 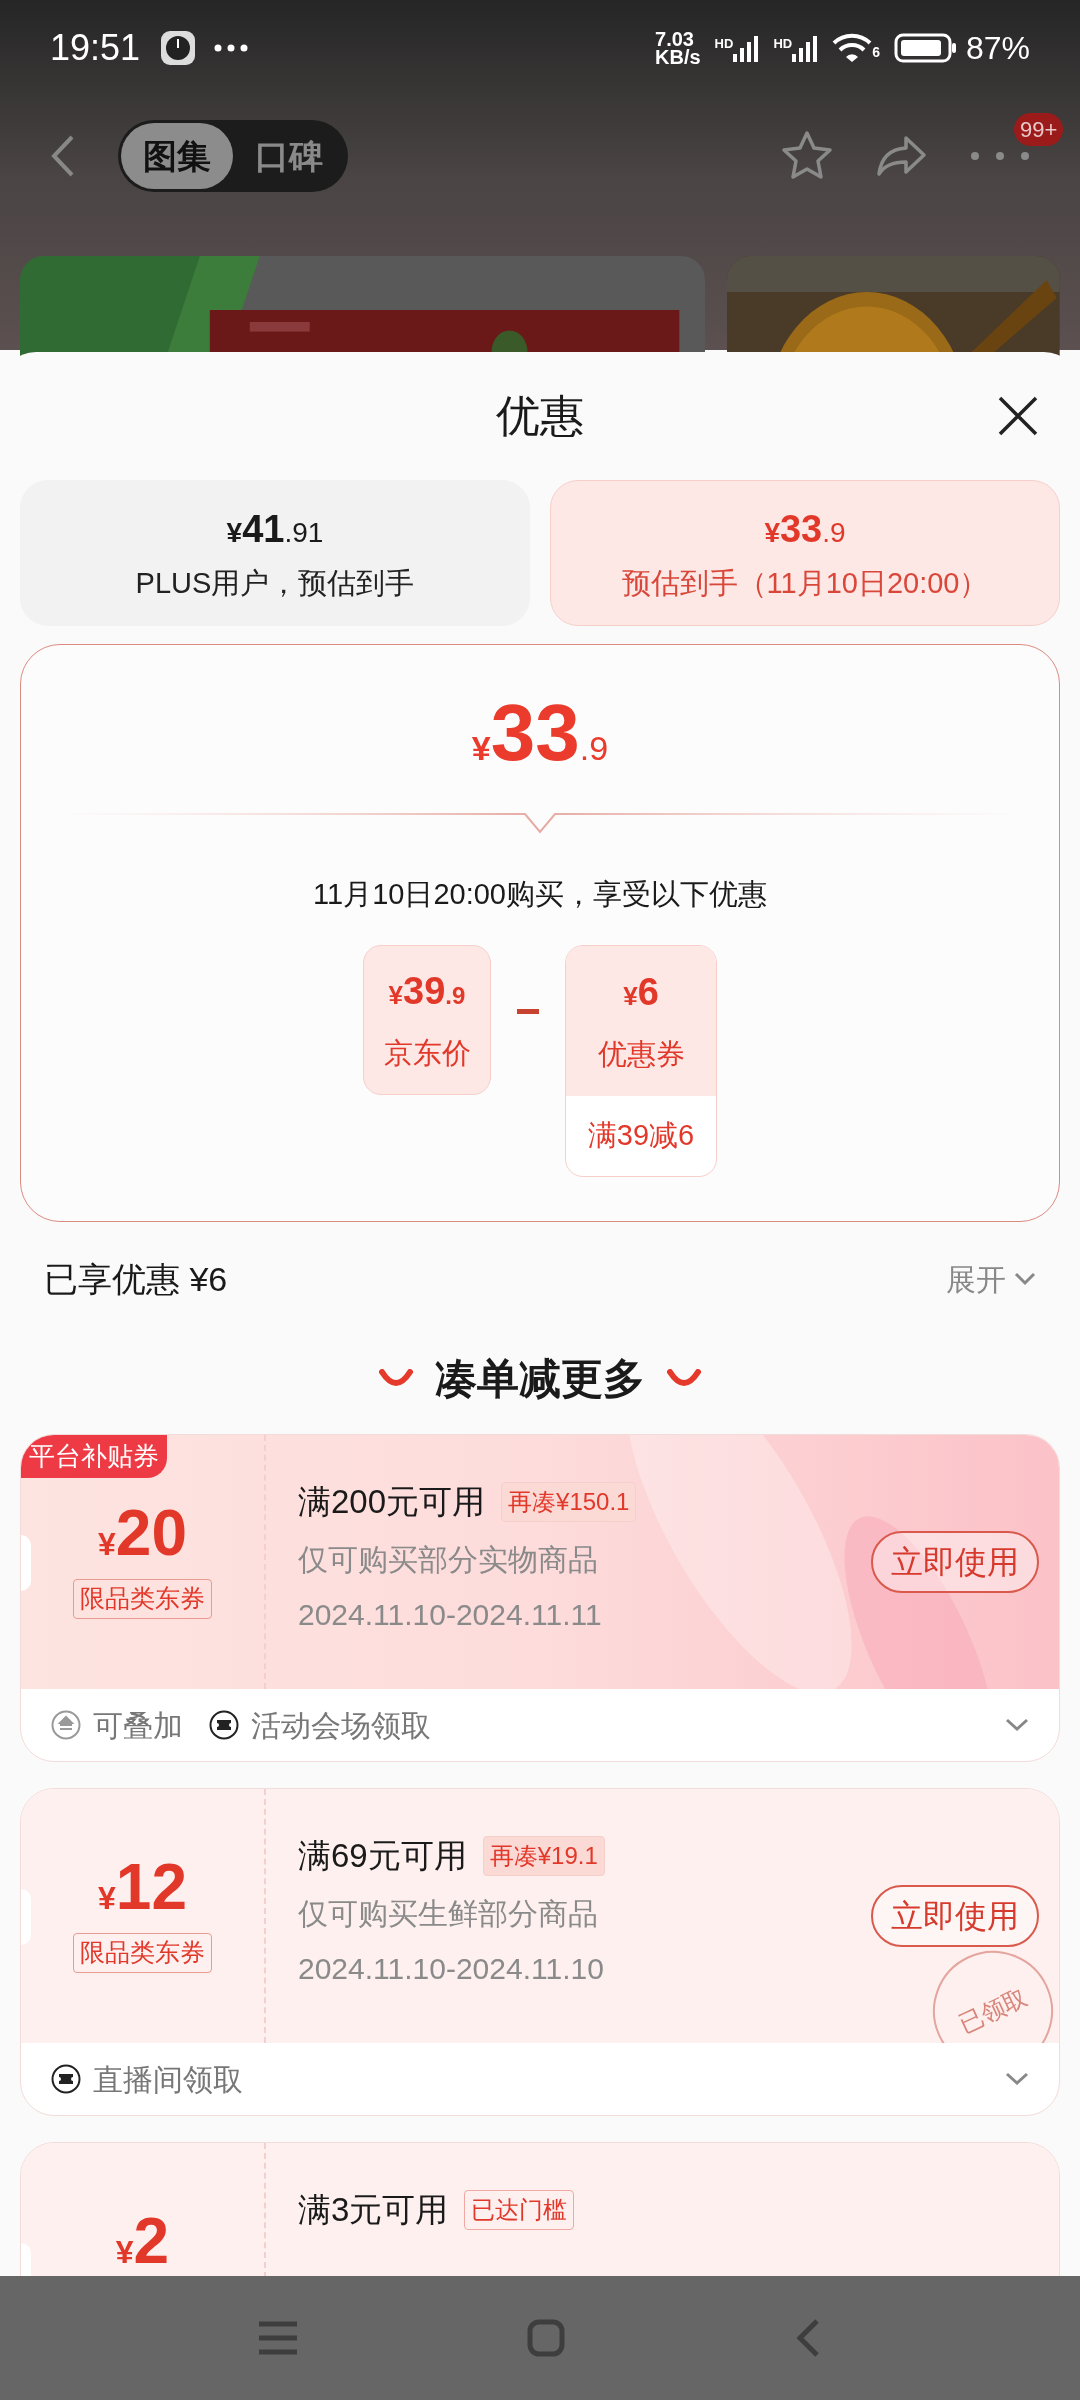 What do you see at coordinates (66, 1725) in the screenshot?
I see `stack-icon` at bounding box center [66, 1725].